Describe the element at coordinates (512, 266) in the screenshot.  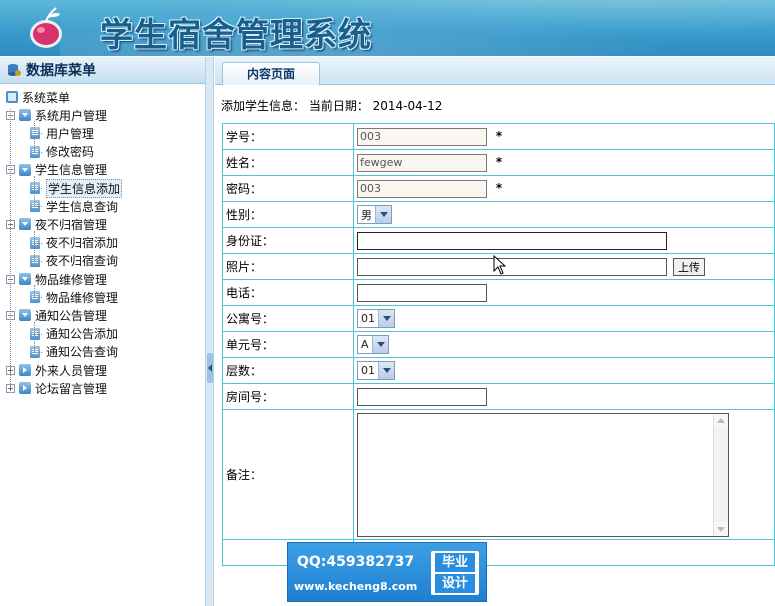
I see `photo-input` at that location.